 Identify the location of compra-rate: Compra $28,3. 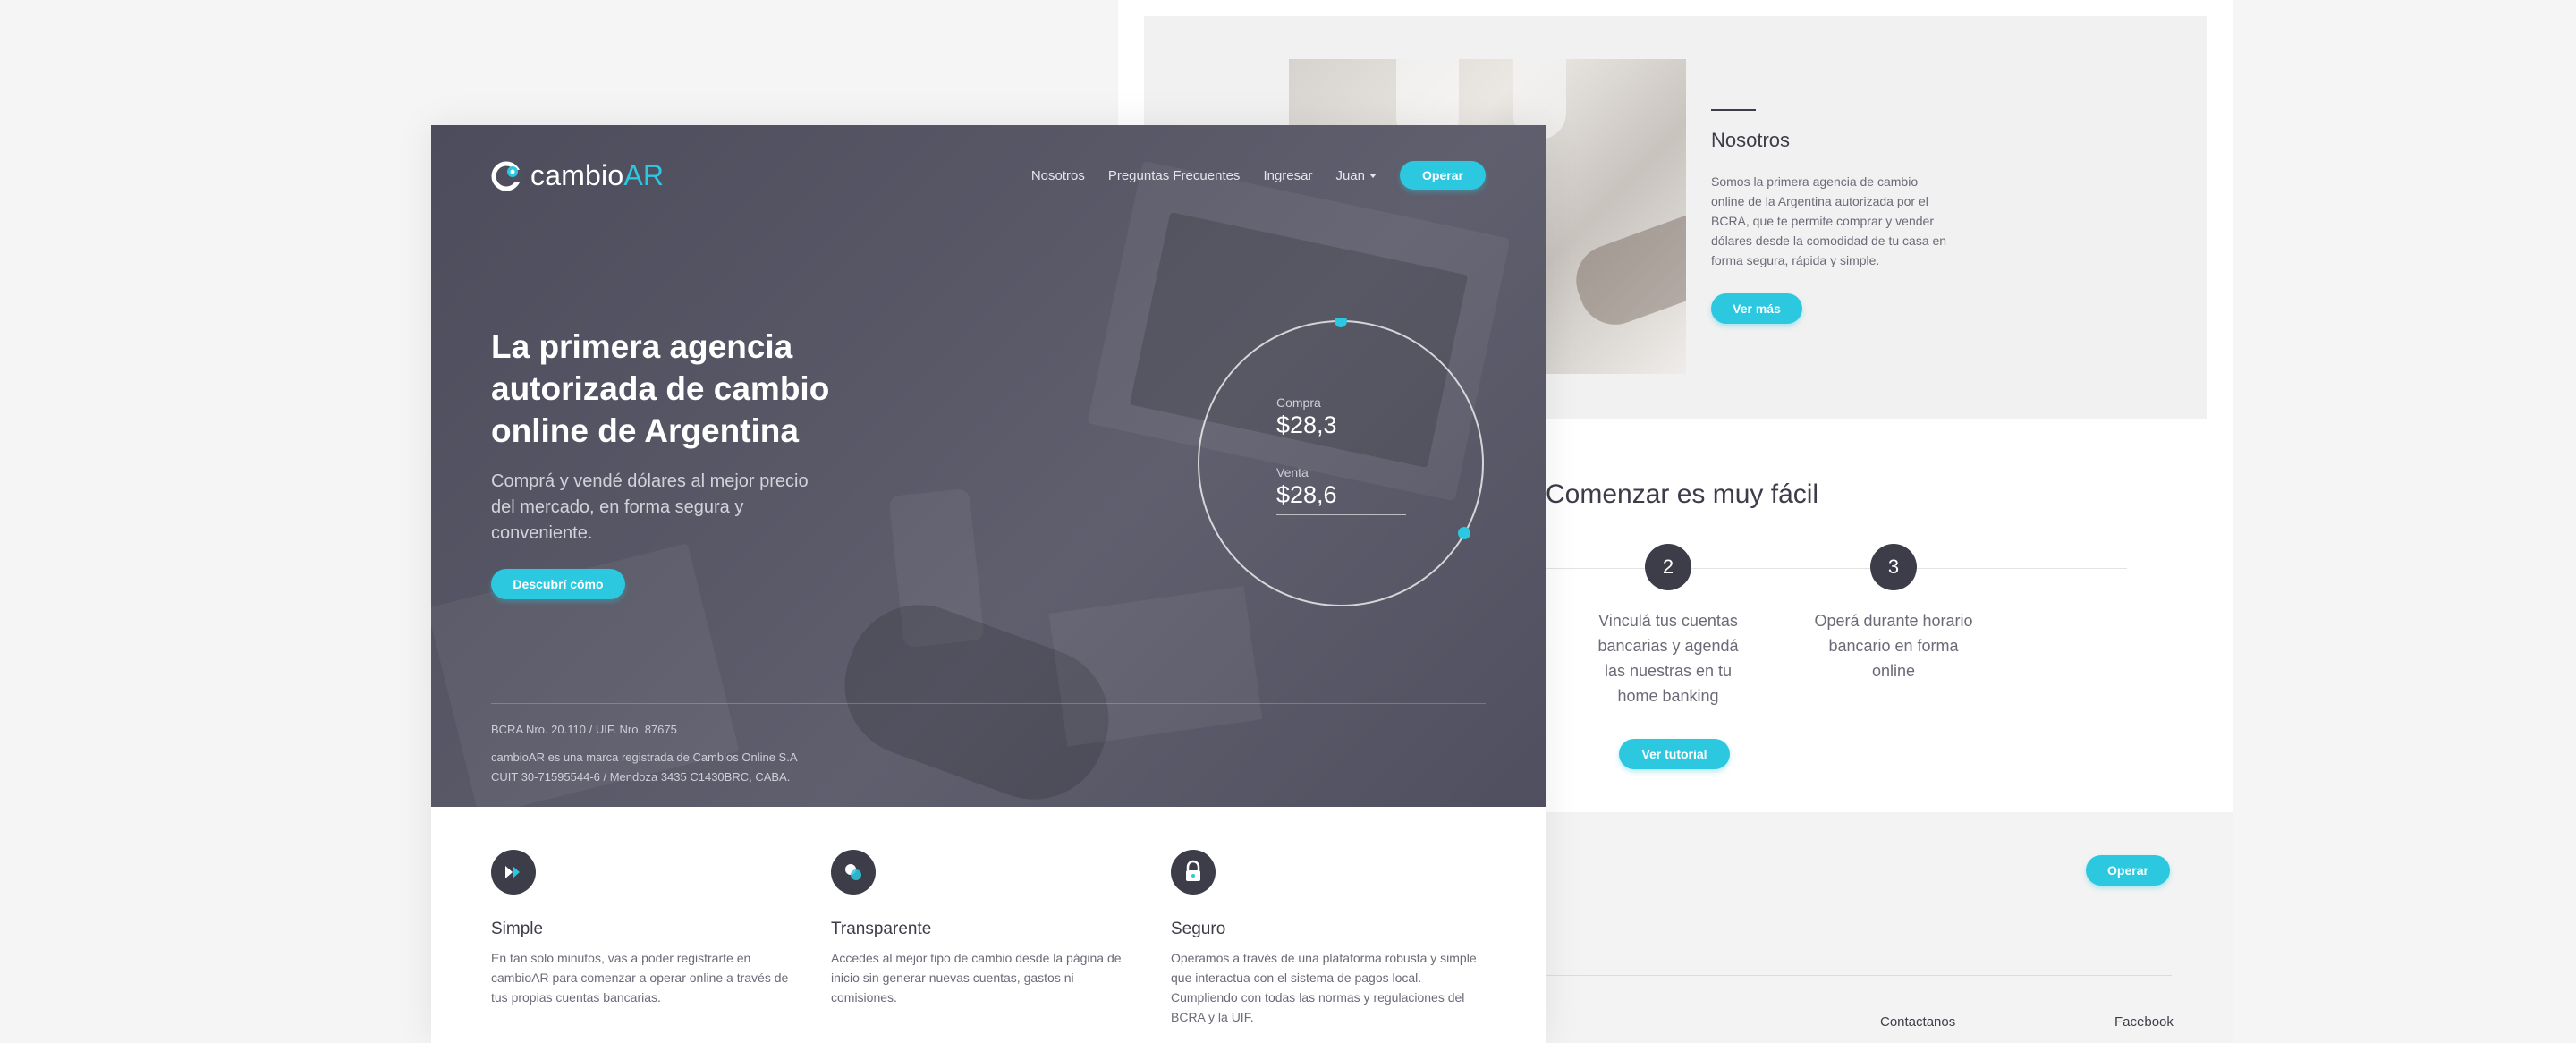
(1341, 420).